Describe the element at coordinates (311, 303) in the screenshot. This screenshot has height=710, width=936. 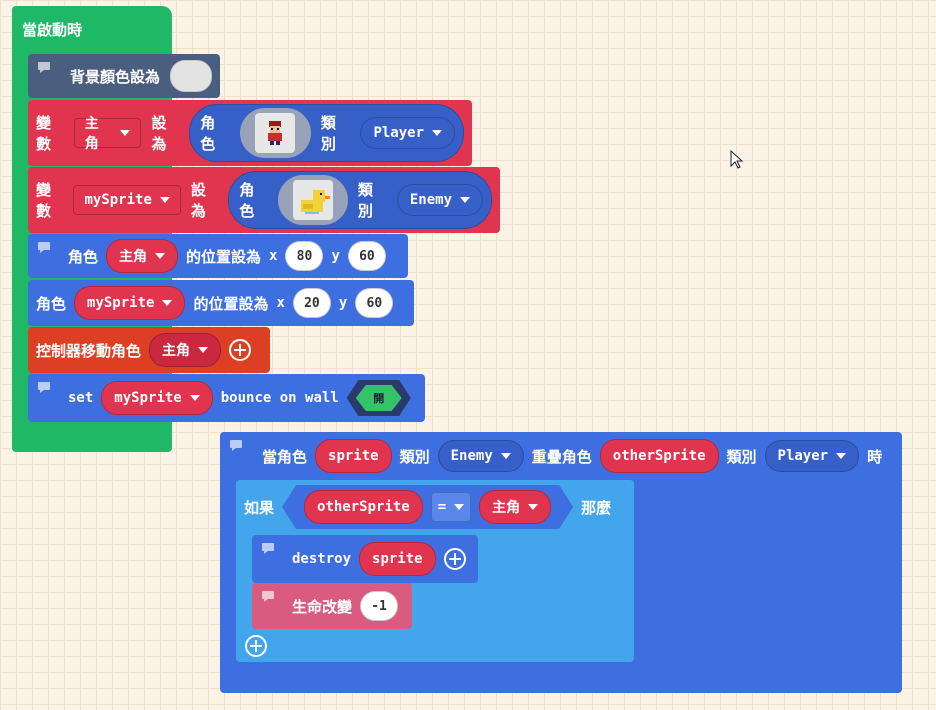
I see `x-input: 20` at that location.